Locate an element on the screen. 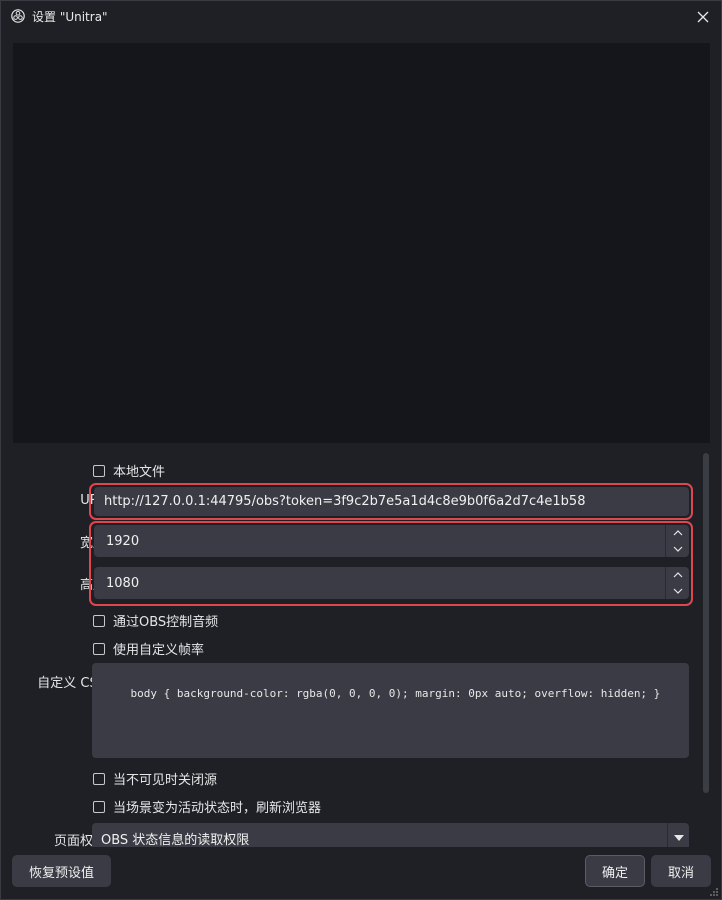 This screenshot has width=722, height=900. local-file-checkbox: 本地文件 is located at coordinates (129, 470).